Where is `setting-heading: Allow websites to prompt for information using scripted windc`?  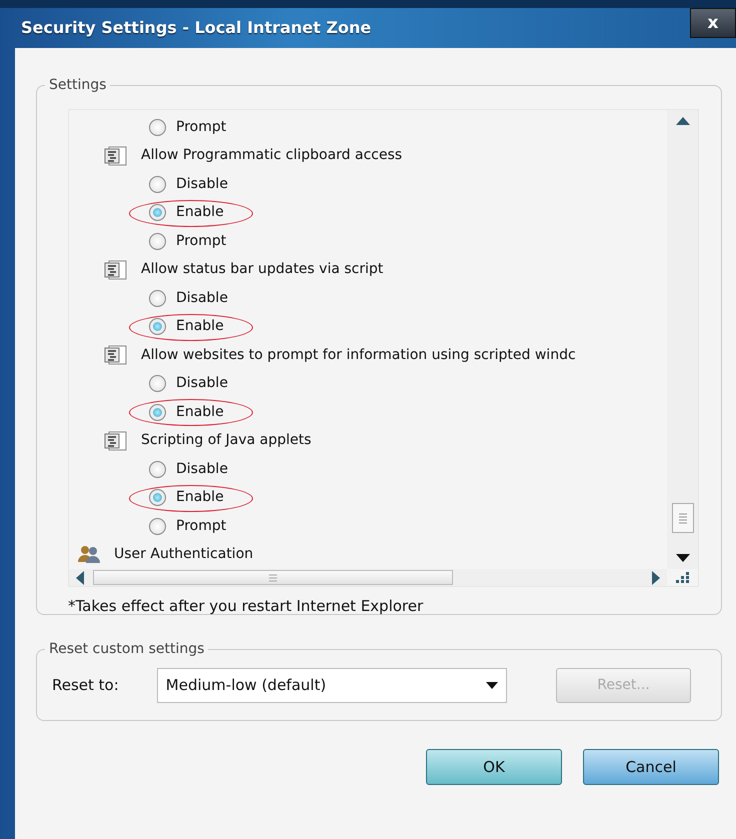
setting-heading: Allow websites to prompt for information using scripted windc is located at coordinates (358, 355).